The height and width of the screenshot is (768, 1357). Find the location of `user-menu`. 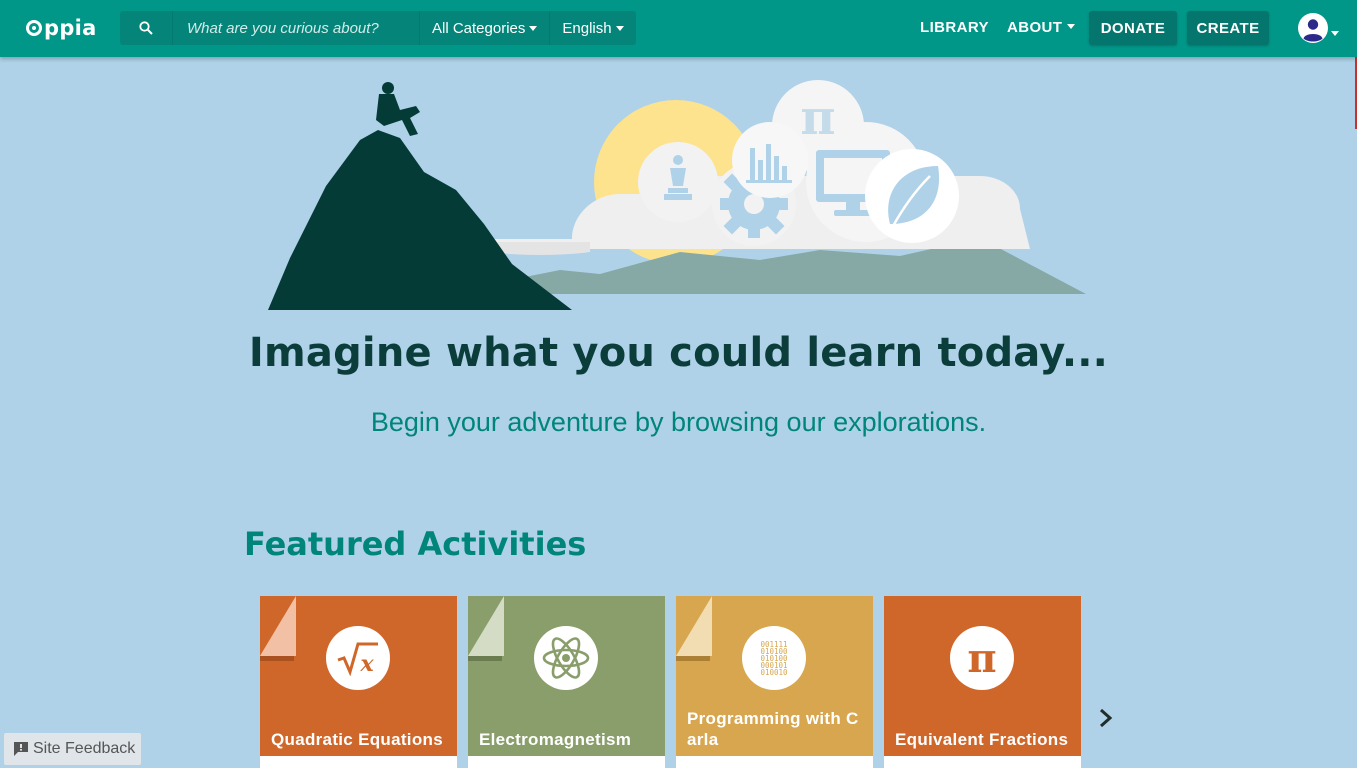

user-menu is located at coordinates (1320, 28).